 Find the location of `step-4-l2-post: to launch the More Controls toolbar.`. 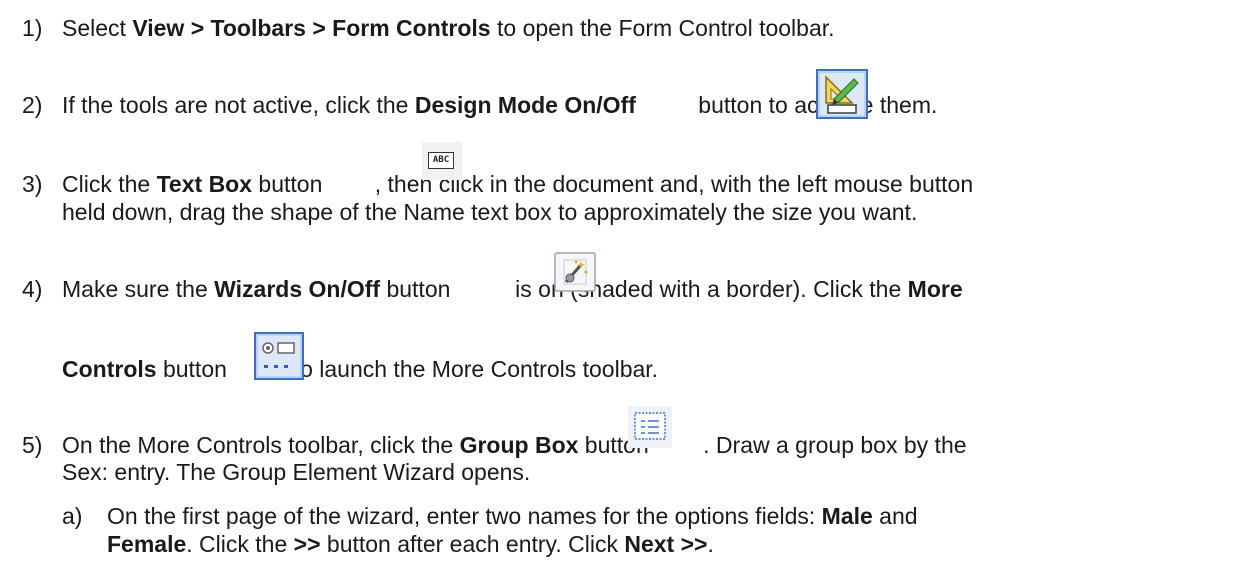

step-4-l2-post: to launch the More Controls toolbar. is located at coordinates (473, 369).